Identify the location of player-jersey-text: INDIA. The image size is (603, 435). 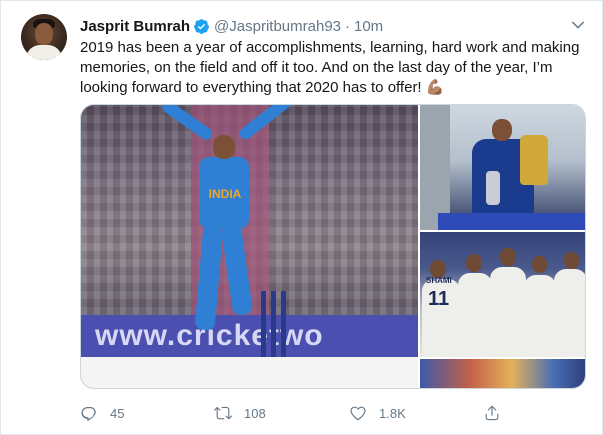
(225, 194).